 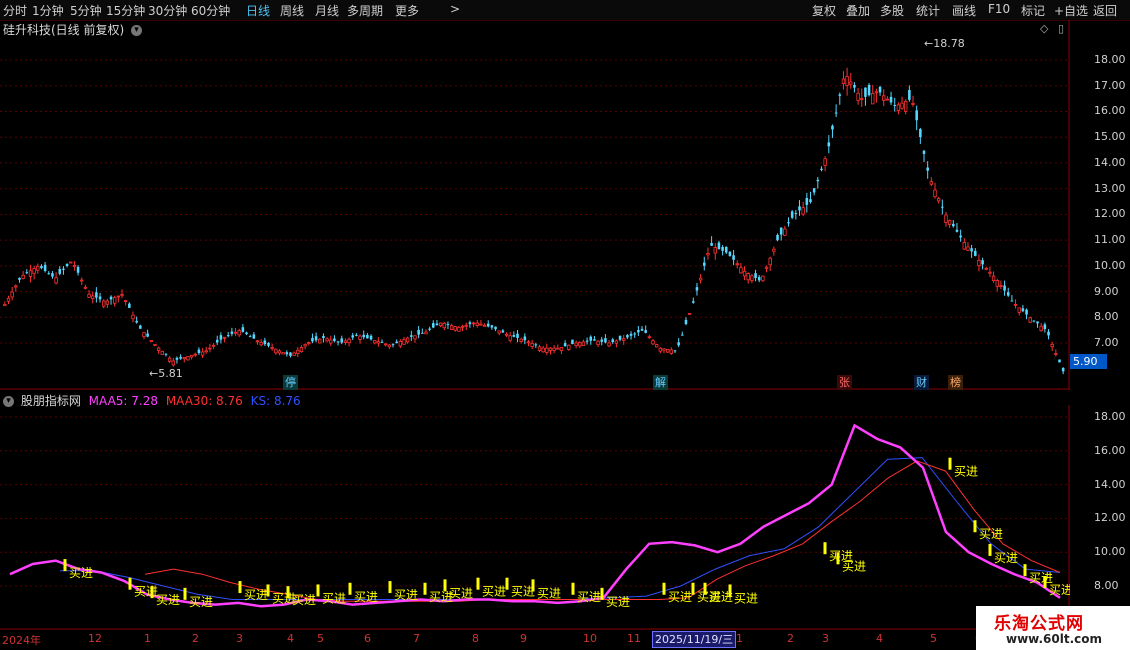 What do you see at coordinates (1110, 484) in the screenshot?
I see `indicator-axis-label: 14.00` at bounding box center [1110, 484].